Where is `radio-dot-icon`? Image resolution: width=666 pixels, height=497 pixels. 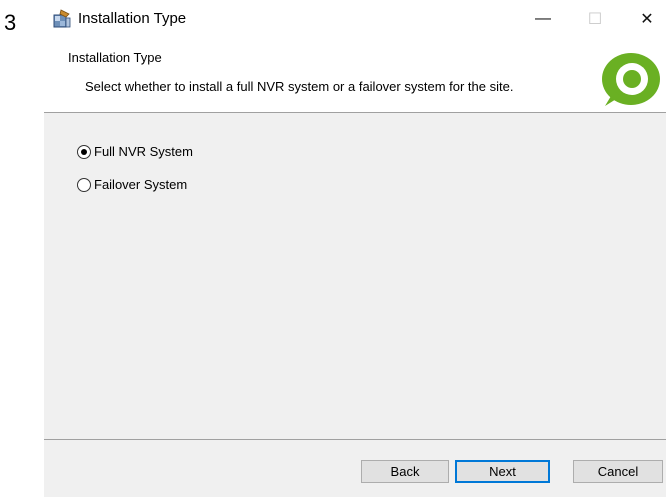
radio-dot-icon is located at coordinates (84, 151).